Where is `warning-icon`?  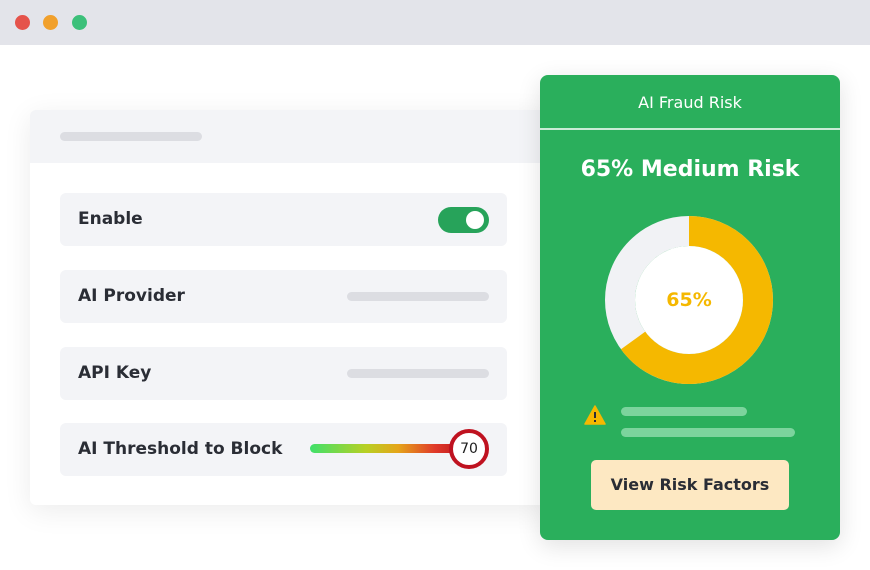
warning-icon is located at coordinates (595, 415).